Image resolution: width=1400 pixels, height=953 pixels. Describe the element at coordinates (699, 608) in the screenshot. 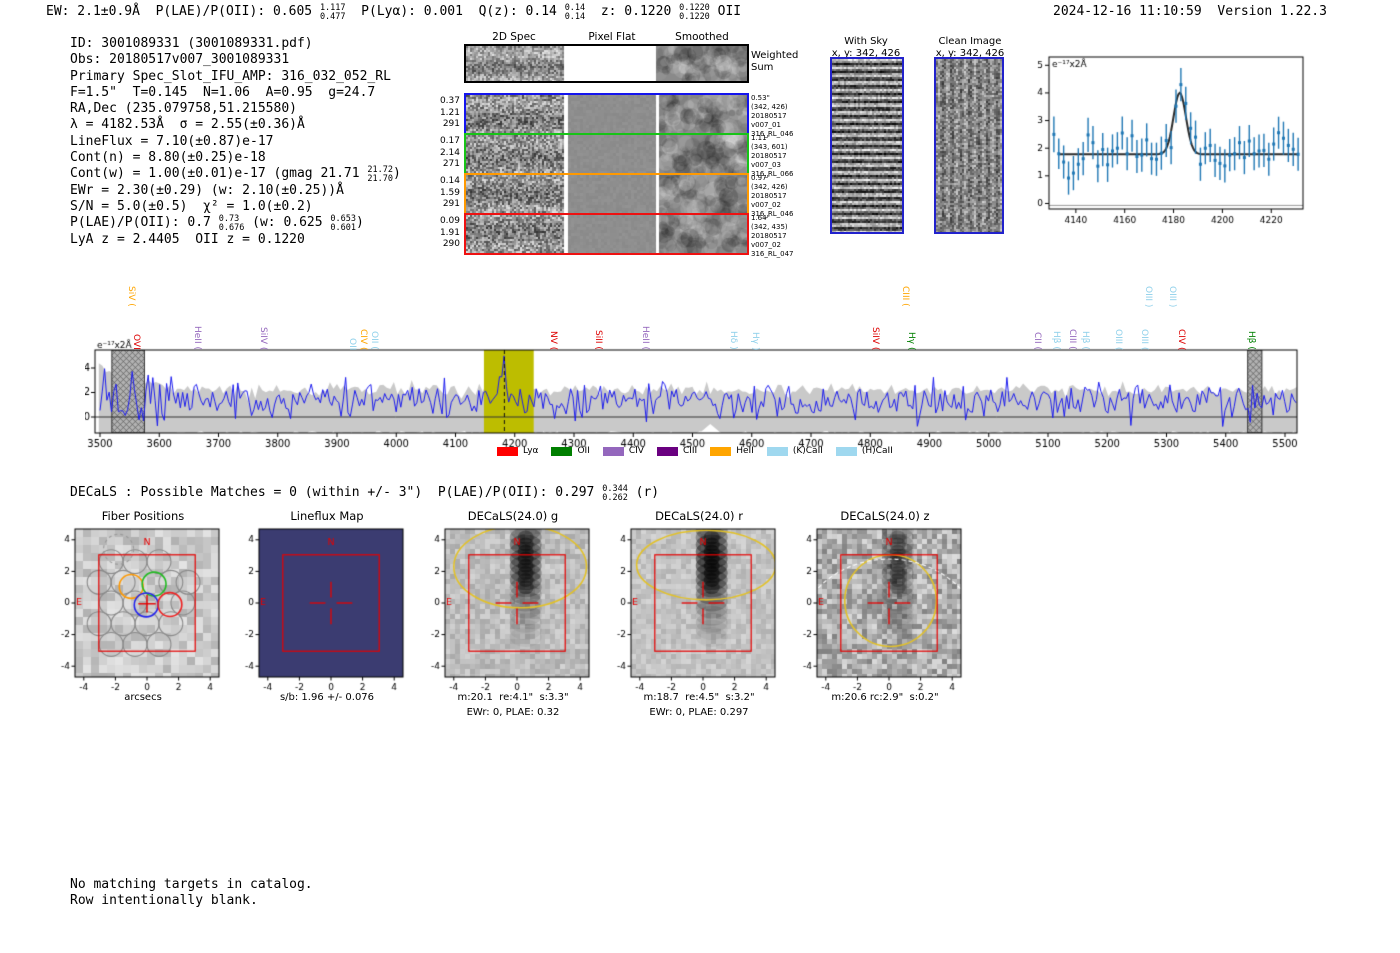

I see `cutout-decals-r` at that location.